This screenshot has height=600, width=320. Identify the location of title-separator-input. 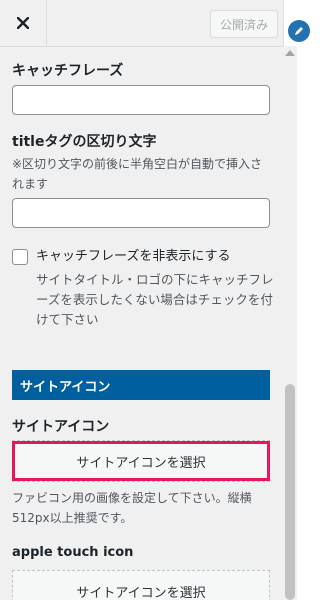
(141, 213).